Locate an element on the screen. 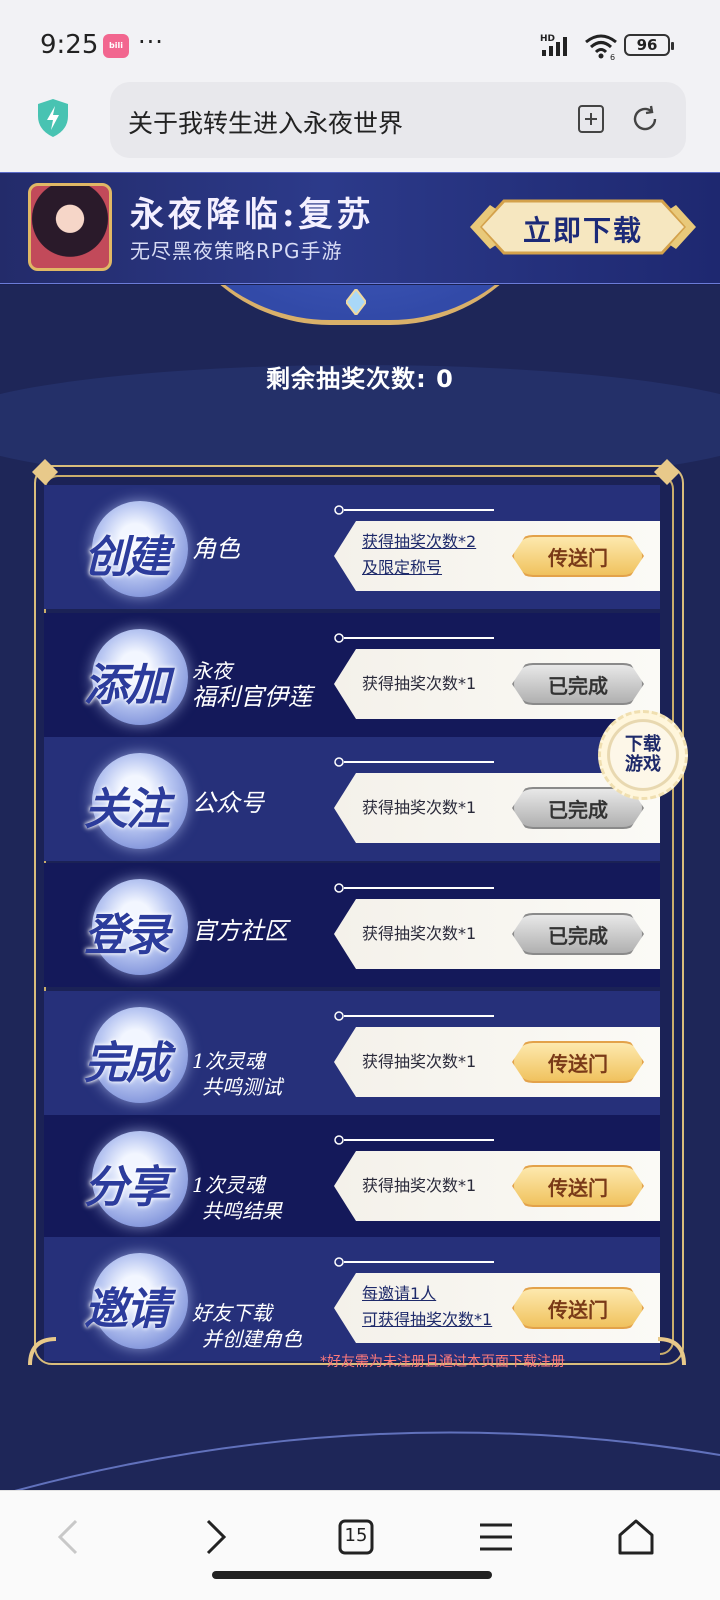  game-ad-banner: 永夜降临:复苏 无尽黑夜策略RPG手游 立即下载 is located at coordinates (360, 228).